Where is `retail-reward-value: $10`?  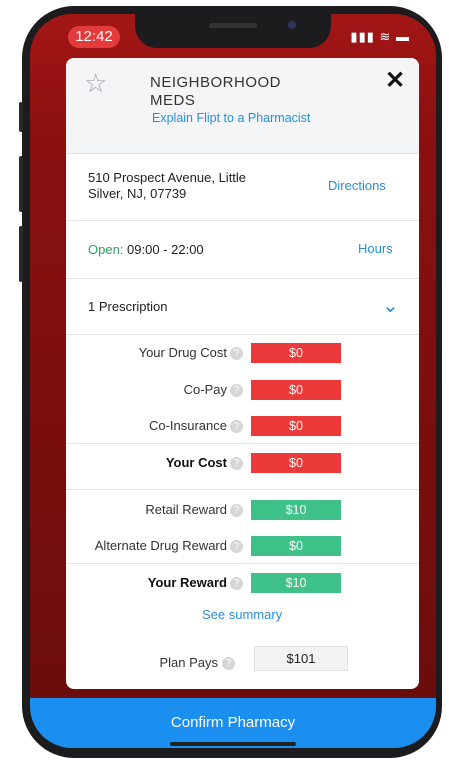 retail-reward-value: $10 is located at coordinates (296, 510).